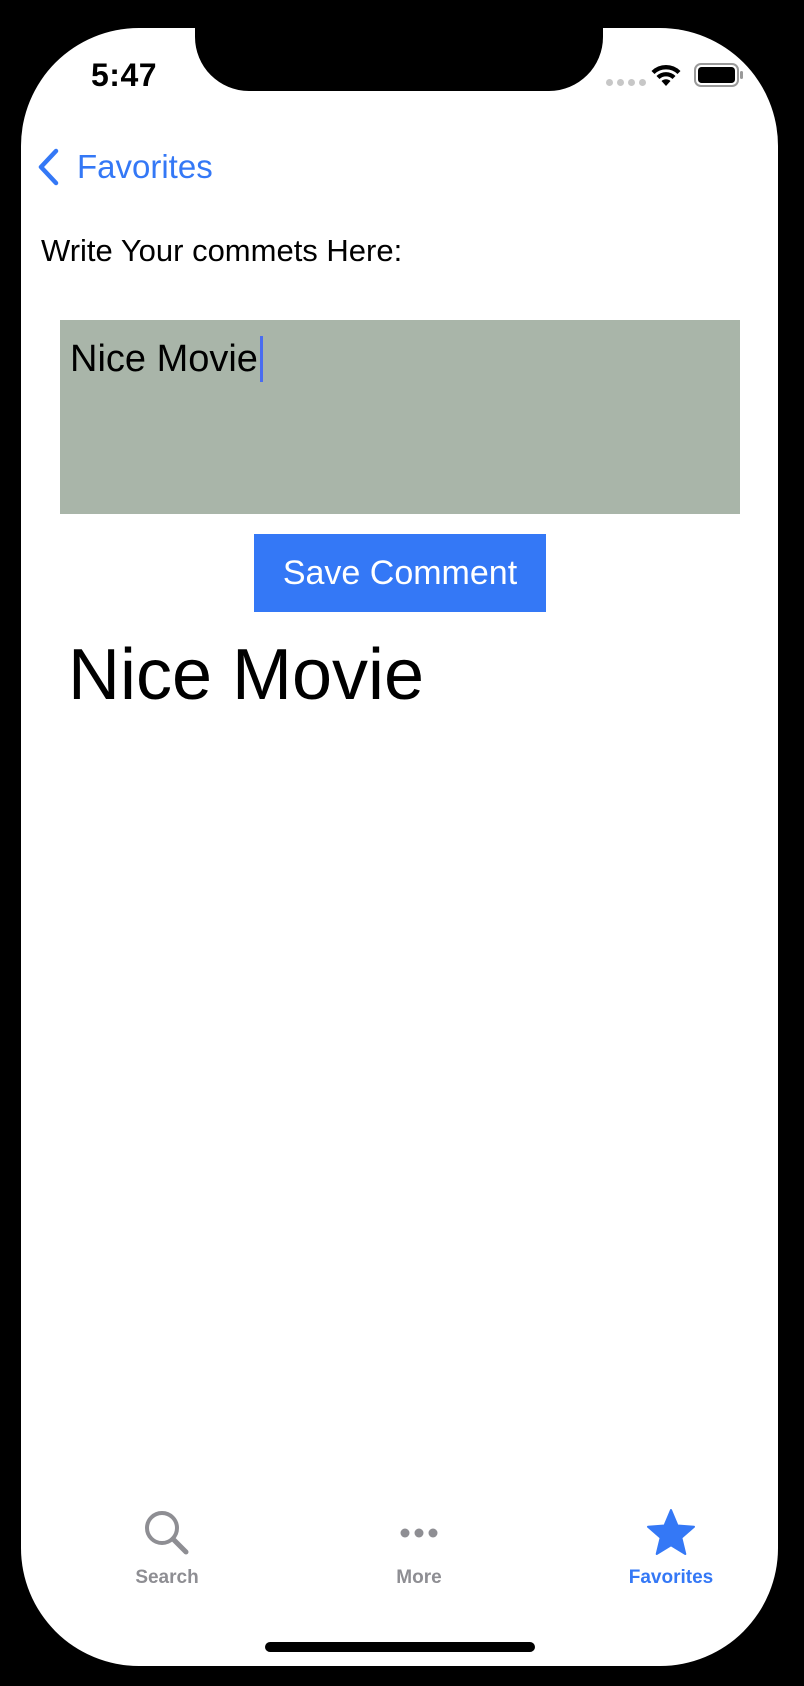  I want to click on saved-comment-label: Nice Movie, so click(246, 675).